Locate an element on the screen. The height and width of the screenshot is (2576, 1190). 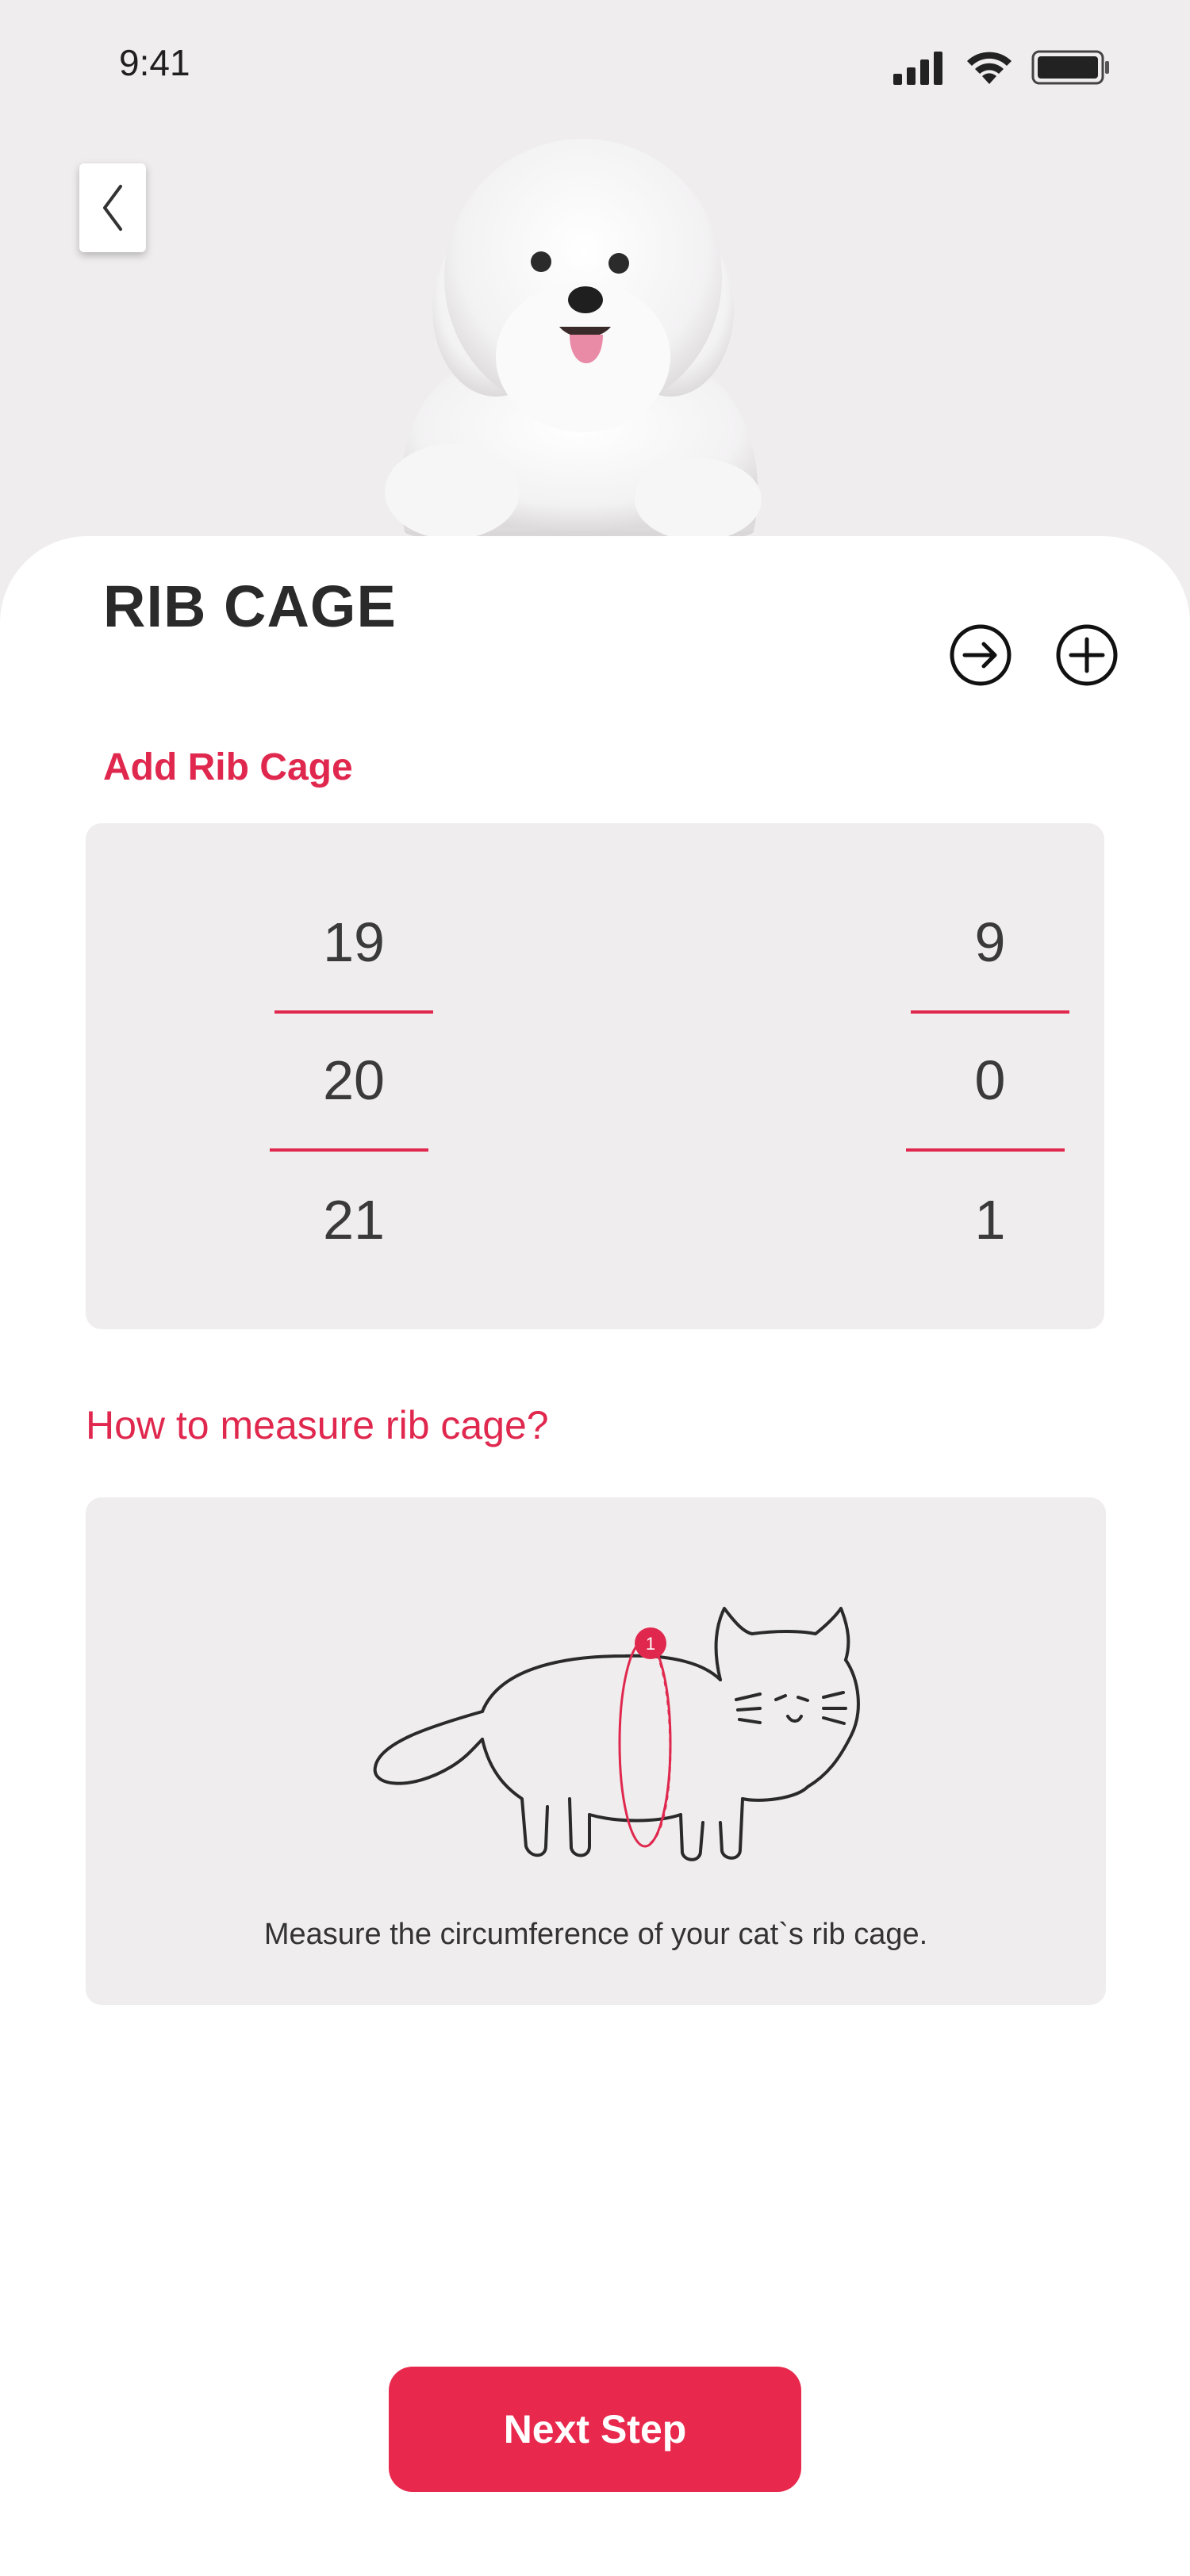
cellular-signal-icon is located at coordinates (917, 69).